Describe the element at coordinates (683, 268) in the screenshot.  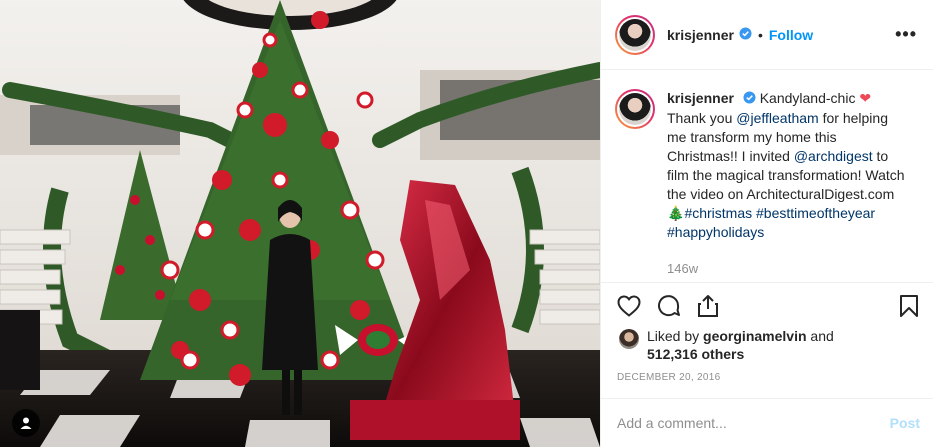
I see `caption-age: 146w` at that location.